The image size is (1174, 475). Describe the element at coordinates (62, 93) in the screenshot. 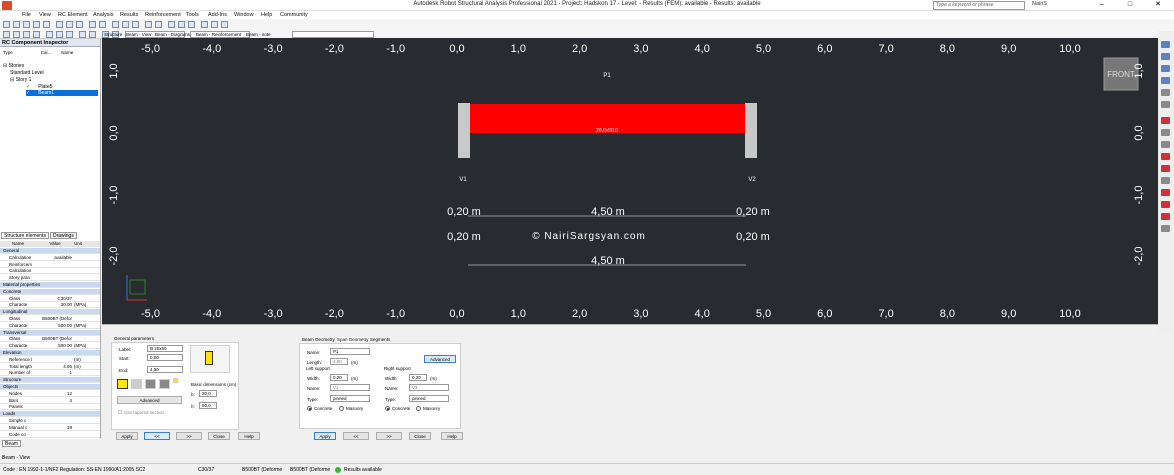

I see `tree-item-beam: ✓ Beam1` at that location.